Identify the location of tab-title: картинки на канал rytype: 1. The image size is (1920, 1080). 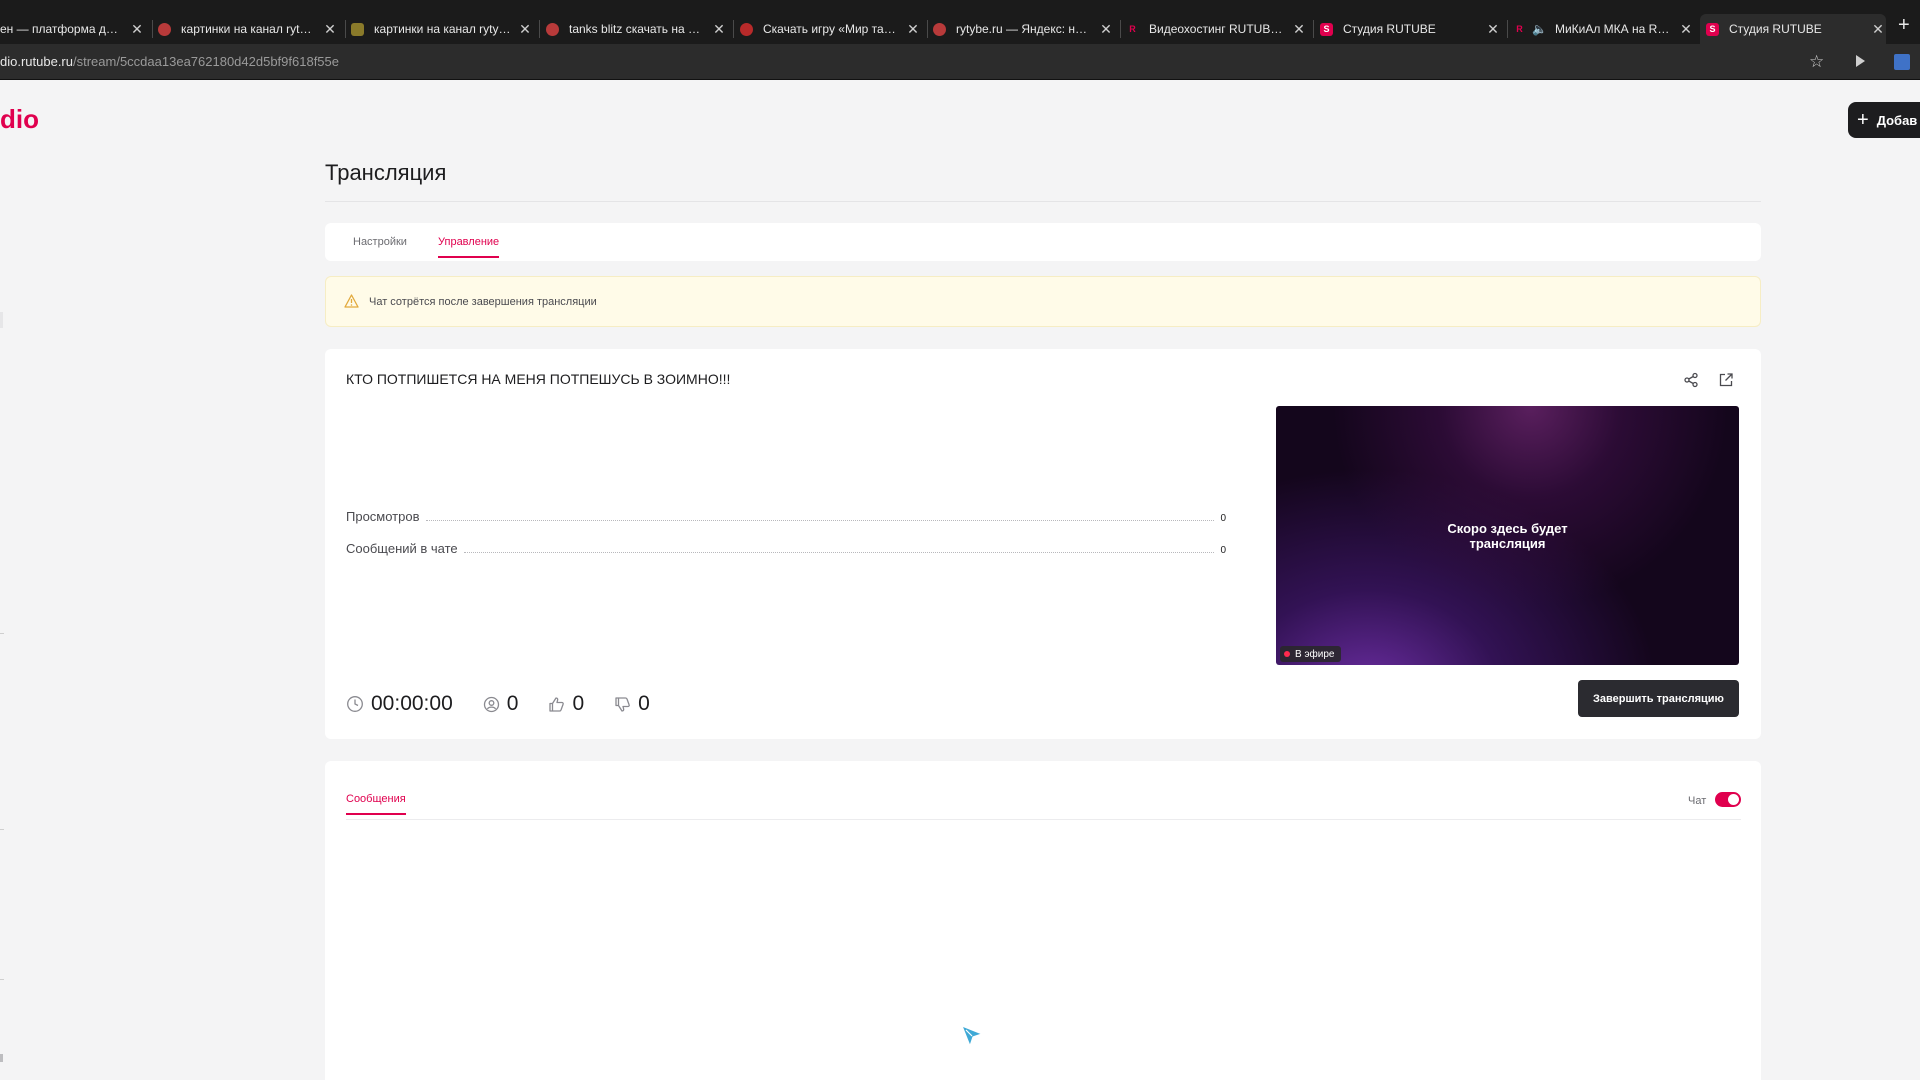
(442, 29).